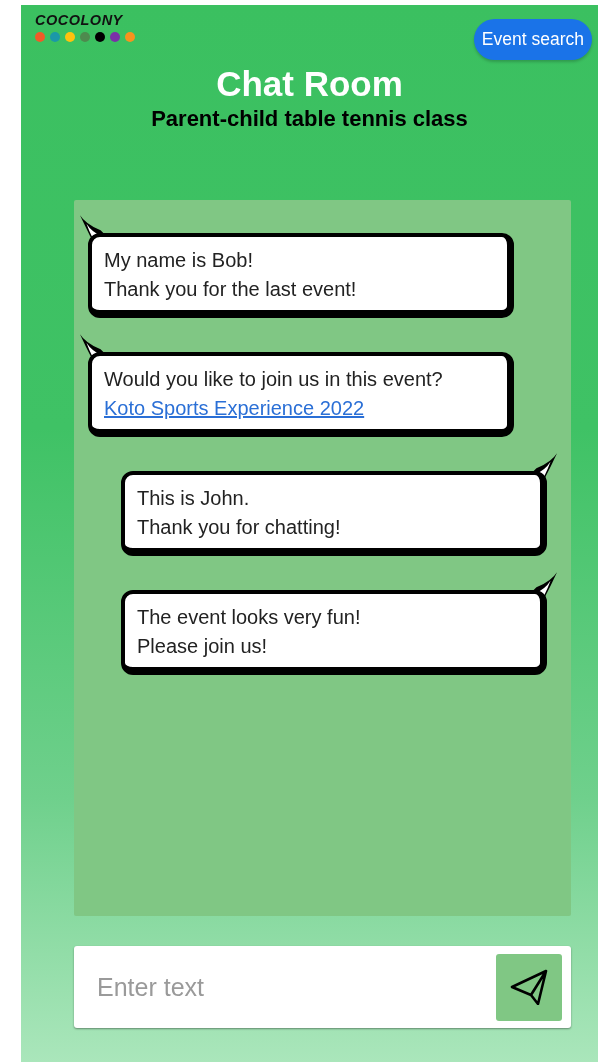 Image resolution: width=603 pixels, height=1062 pixels. What do you see at coordinates (274, 379) in the screenshot?
I see `message-text: Would you like to join us in this event?` at bounding box center [274, 379].